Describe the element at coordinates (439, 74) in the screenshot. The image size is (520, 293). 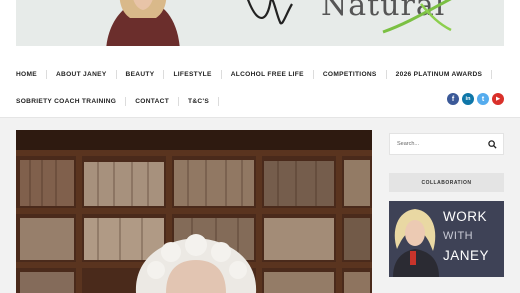
I see `nav-item-platinum-awards: 2026 PLATINUM AWARDS` at that location.